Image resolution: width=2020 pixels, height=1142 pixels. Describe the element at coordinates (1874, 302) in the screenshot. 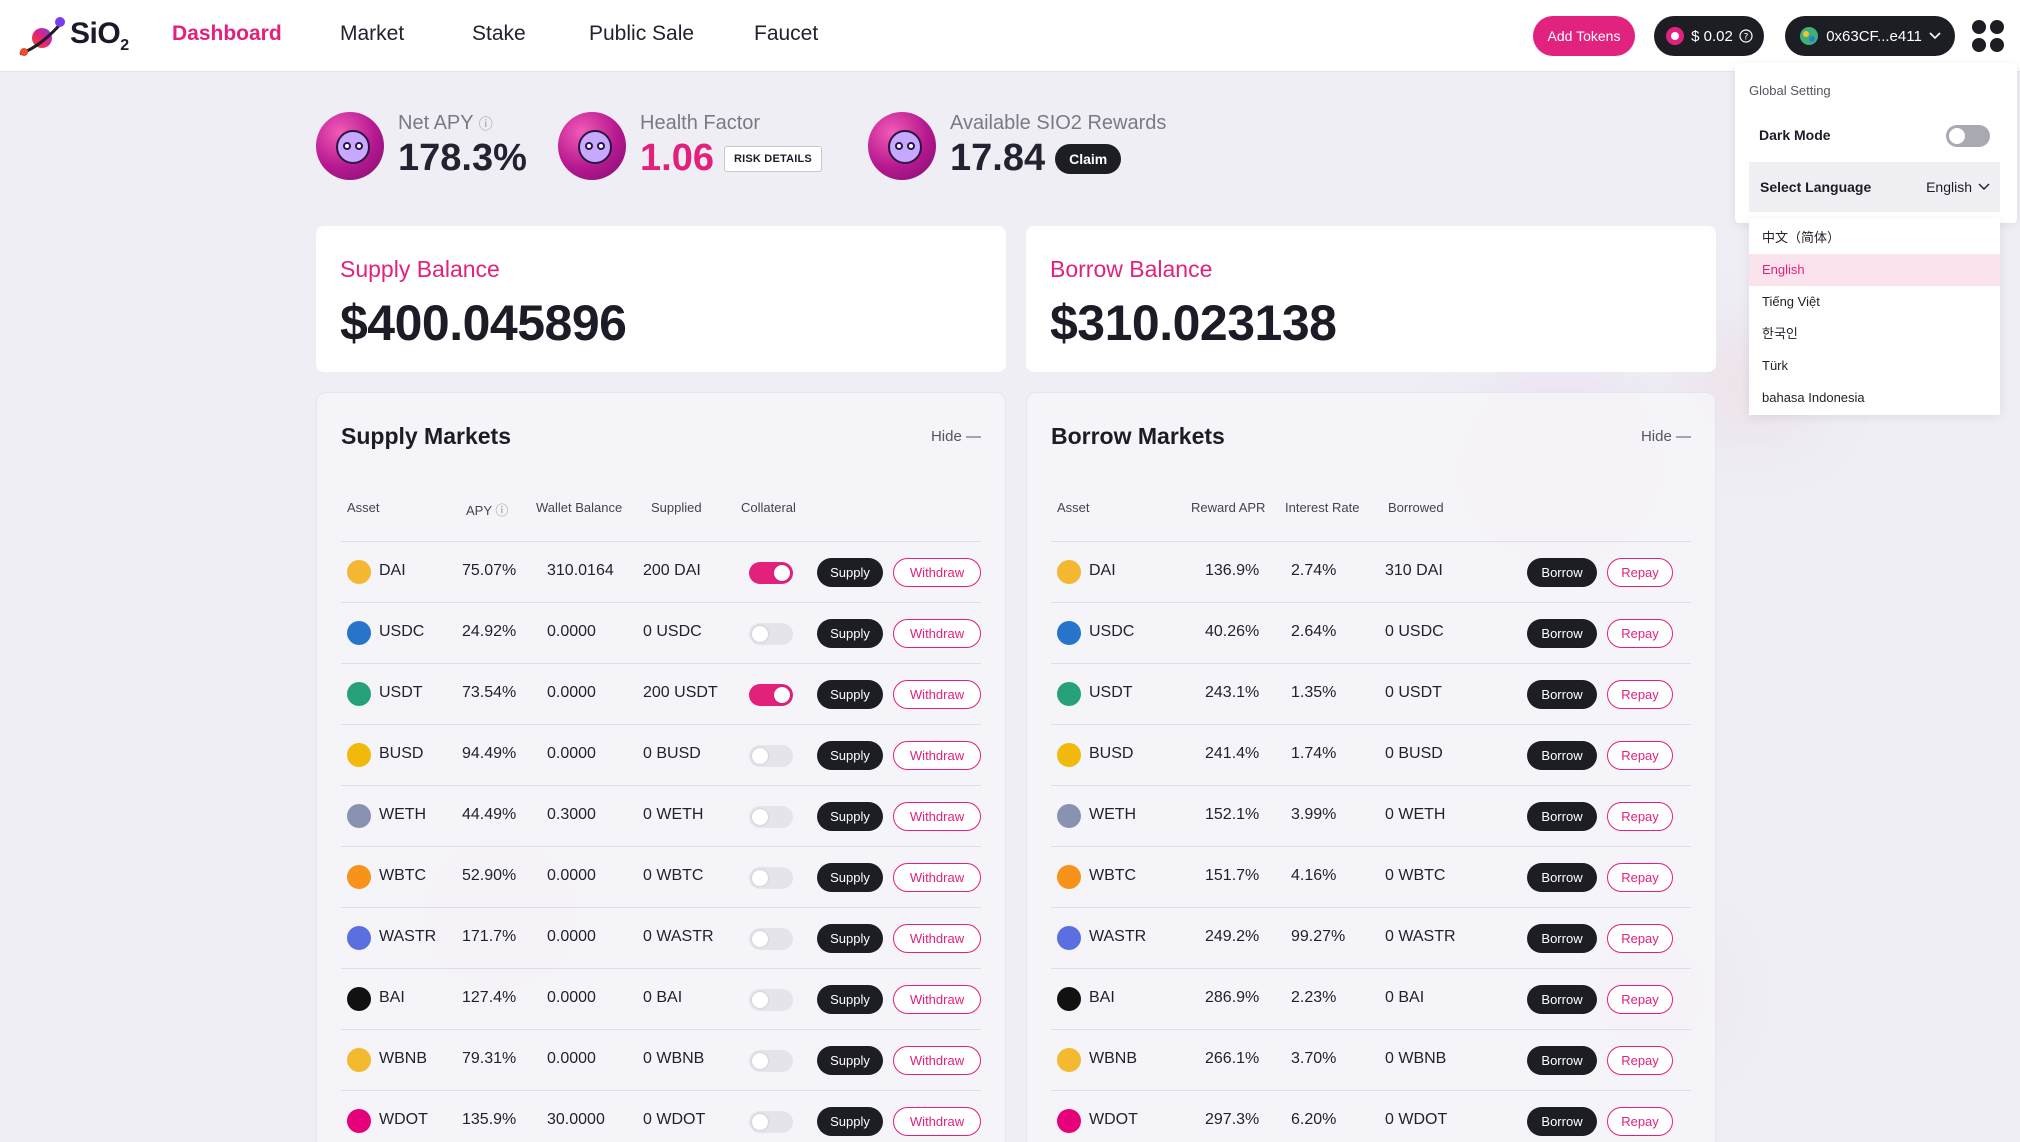

I see `language-option: Tiếng Việt` at that location.